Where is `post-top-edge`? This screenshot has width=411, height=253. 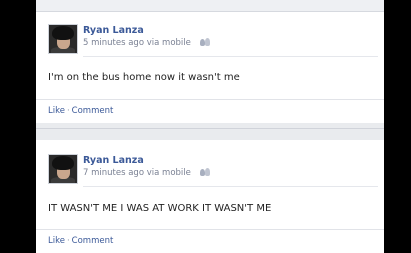 post-top-edge is located at coordinates (210, 6).